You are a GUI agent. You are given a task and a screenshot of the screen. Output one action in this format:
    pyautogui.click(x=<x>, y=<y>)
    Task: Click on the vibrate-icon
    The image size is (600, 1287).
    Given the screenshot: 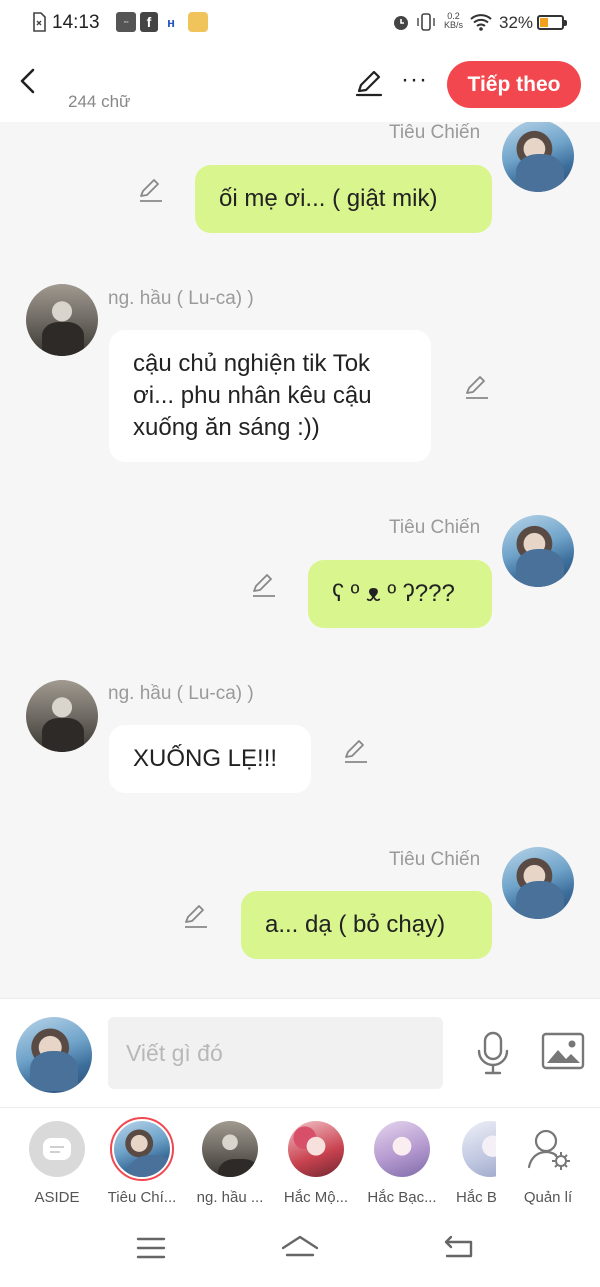 What is the action you would take?
    pyautogui.click(x=426, y=22)
    